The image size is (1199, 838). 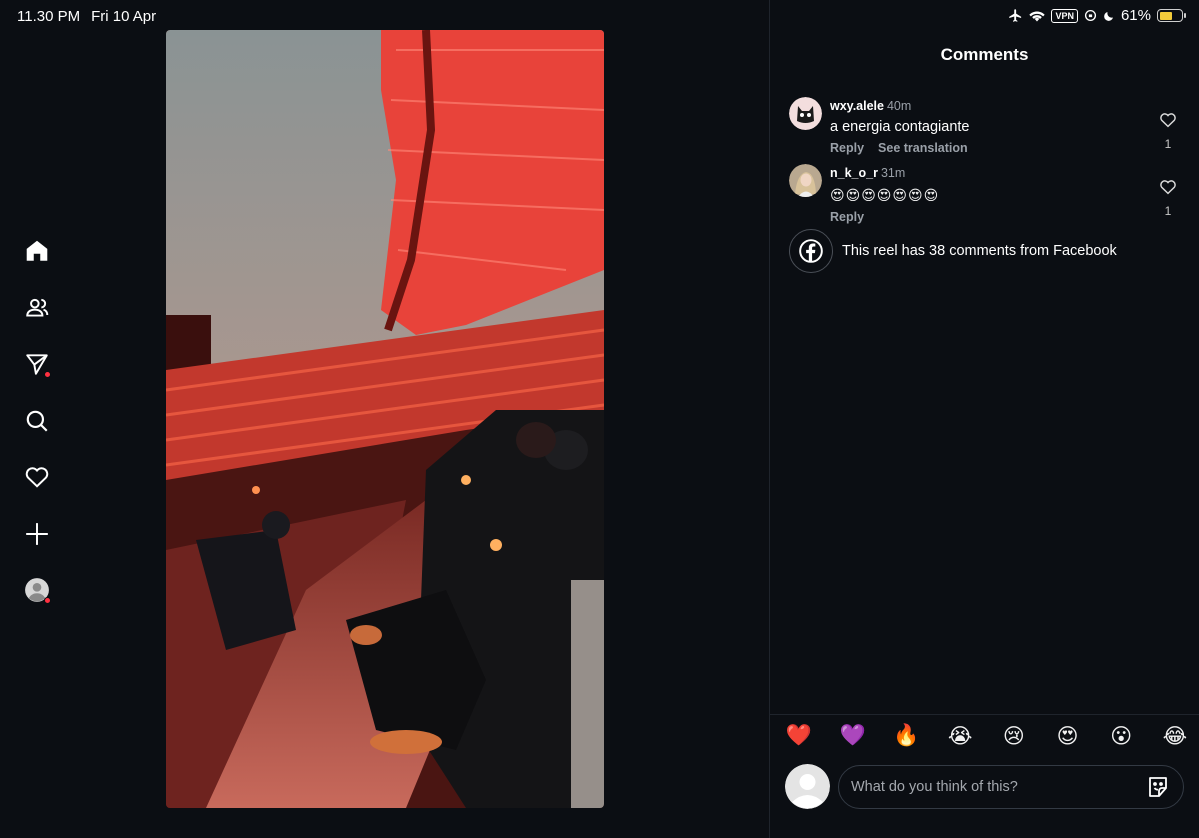 I want to click on nav-home, so click(x=37, y=251).